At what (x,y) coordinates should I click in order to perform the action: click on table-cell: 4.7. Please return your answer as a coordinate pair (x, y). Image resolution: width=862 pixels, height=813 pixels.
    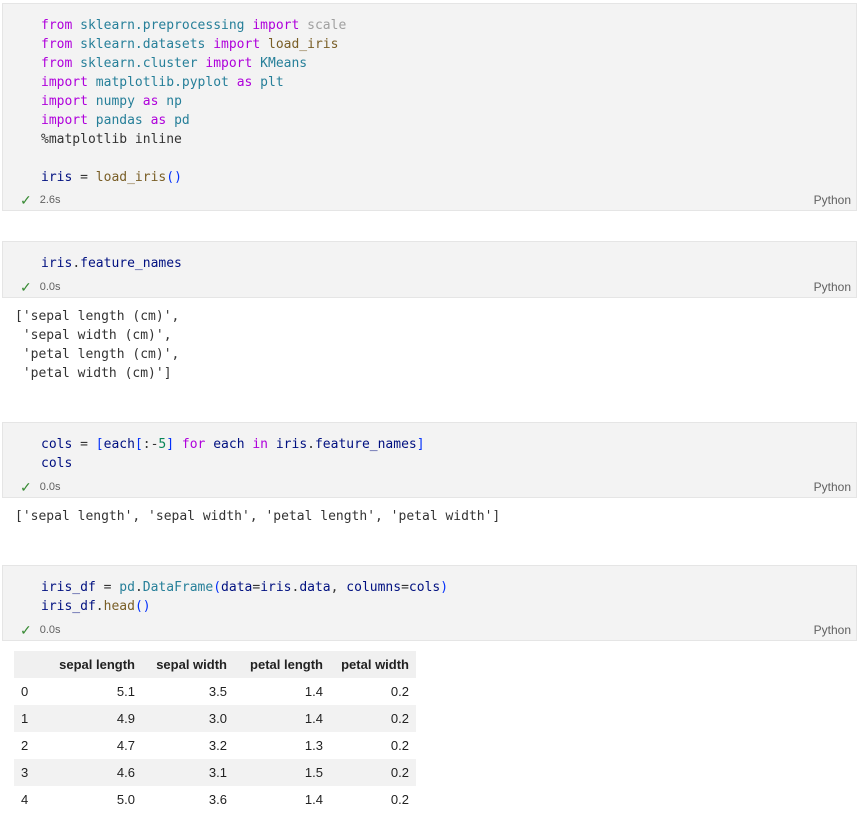
    Looking at the image, I should click on (125, 745).